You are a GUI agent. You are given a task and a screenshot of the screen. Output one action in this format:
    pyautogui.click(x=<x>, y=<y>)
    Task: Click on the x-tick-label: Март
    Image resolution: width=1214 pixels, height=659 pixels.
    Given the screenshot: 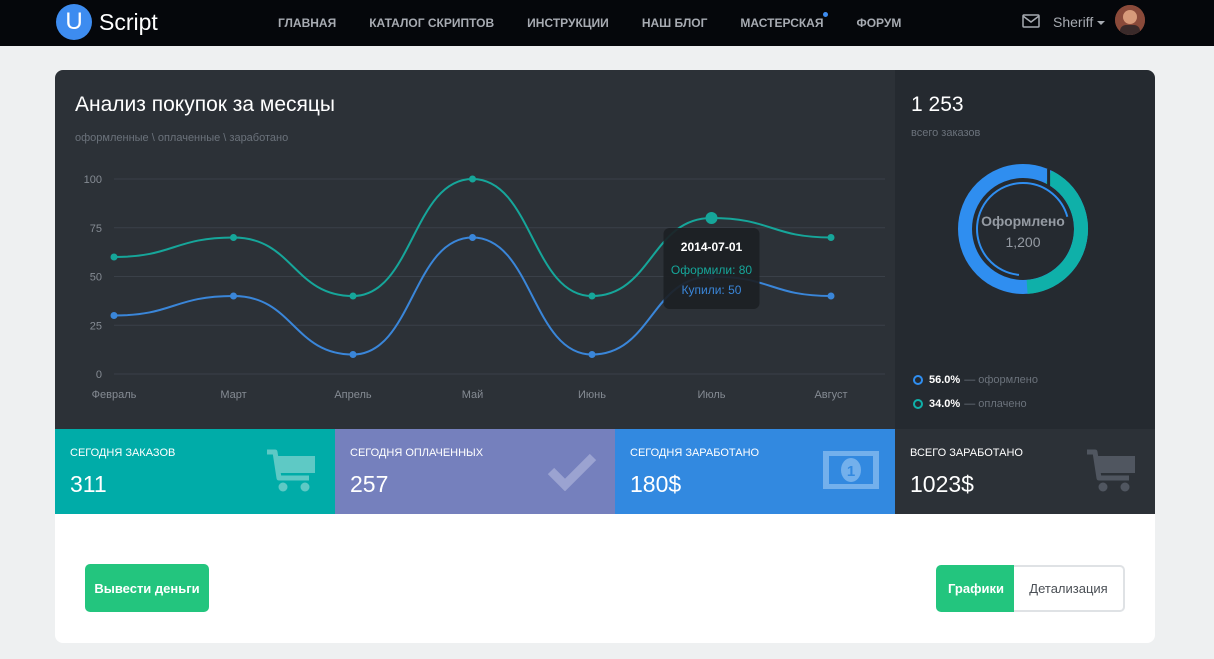 What is the action you would take?
    pyautogui.click(x=233, y=395)
    